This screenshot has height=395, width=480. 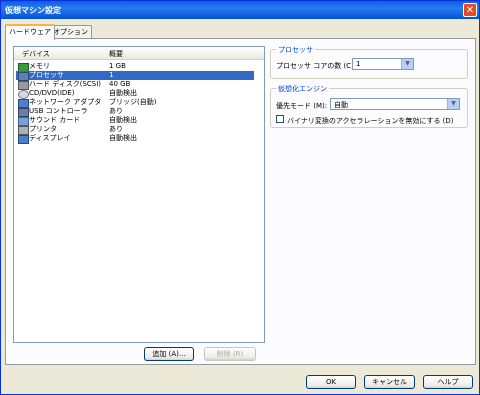 What do you see at coordinates (55, 120) in the screenshot?
I see `device-name: サウンド カード` at bounding box center [55, 120].